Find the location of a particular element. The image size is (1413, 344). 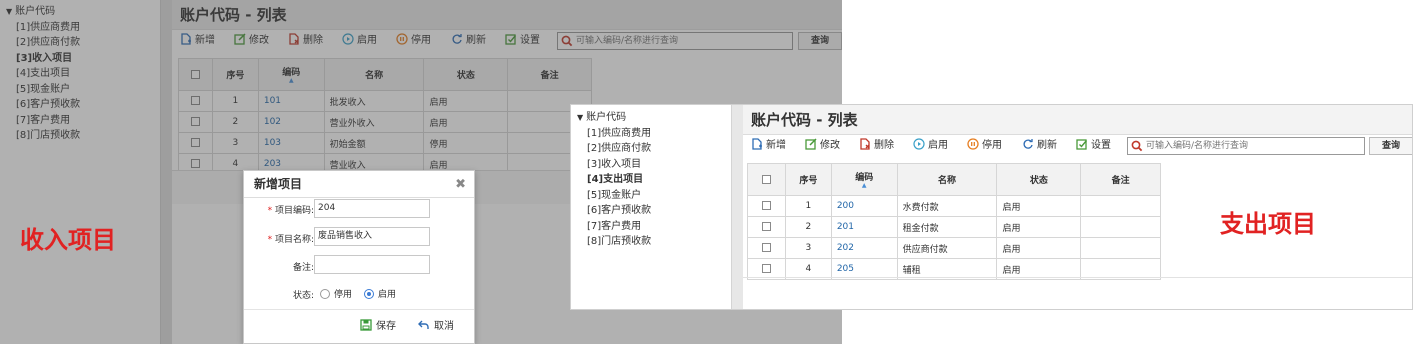

table-row: 1 200 水费付款 启用 is located at coordinates (954, 206).